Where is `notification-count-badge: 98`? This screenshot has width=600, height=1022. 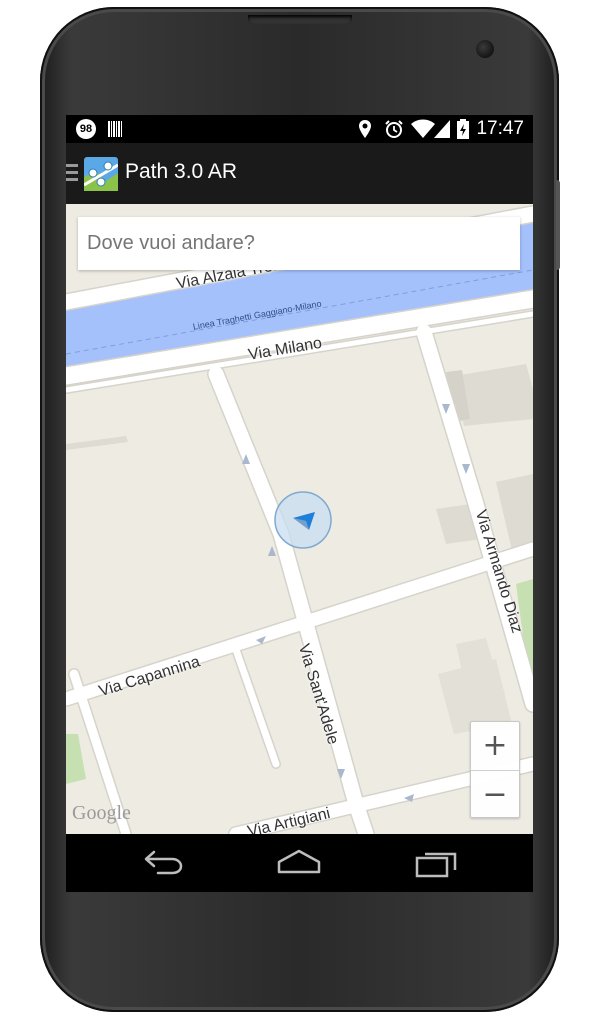 notification-count-badge: 98 is located at coordinates (86, 129).